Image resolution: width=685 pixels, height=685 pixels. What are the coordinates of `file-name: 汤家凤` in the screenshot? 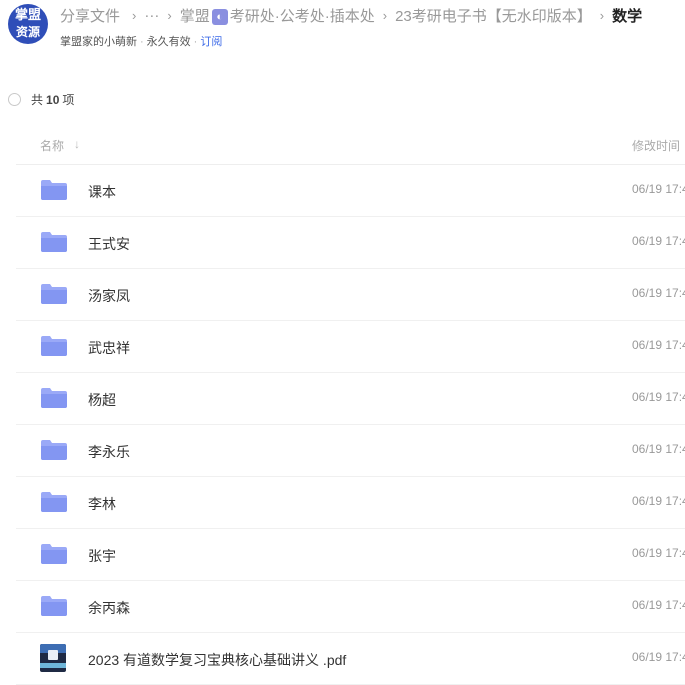 It's located at (109, 296).